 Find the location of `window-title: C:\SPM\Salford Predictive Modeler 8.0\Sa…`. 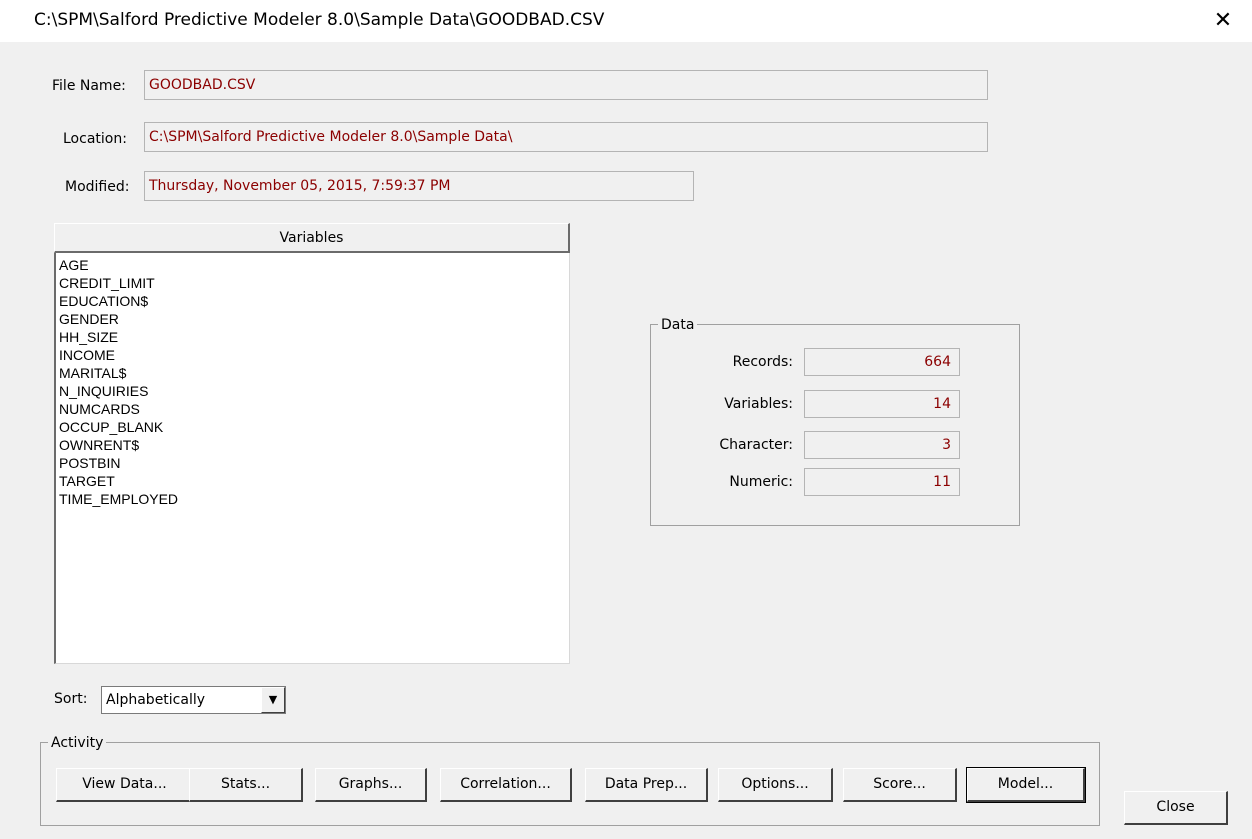

window-title: C:\SPM\Salford Predictive Modeler 8.0\Sa… is located at coordinates (319, 20).